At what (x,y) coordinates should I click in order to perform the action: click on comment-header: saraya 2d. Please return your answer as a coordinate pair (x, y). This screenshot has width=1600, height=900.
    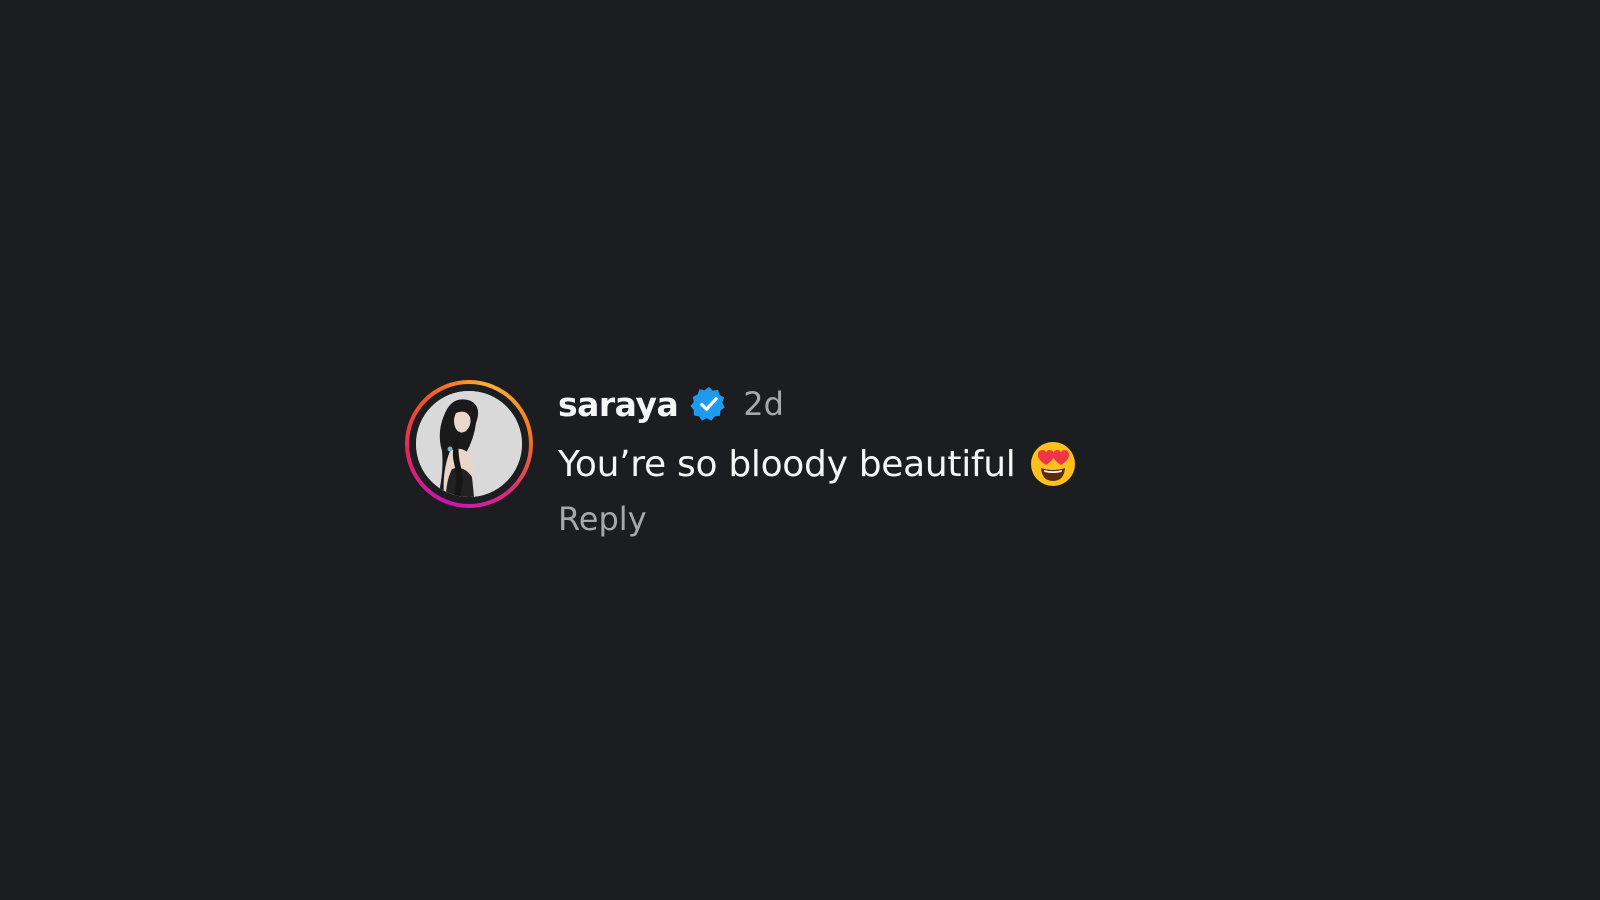
    Looking at the image, I should click on (817, 404).